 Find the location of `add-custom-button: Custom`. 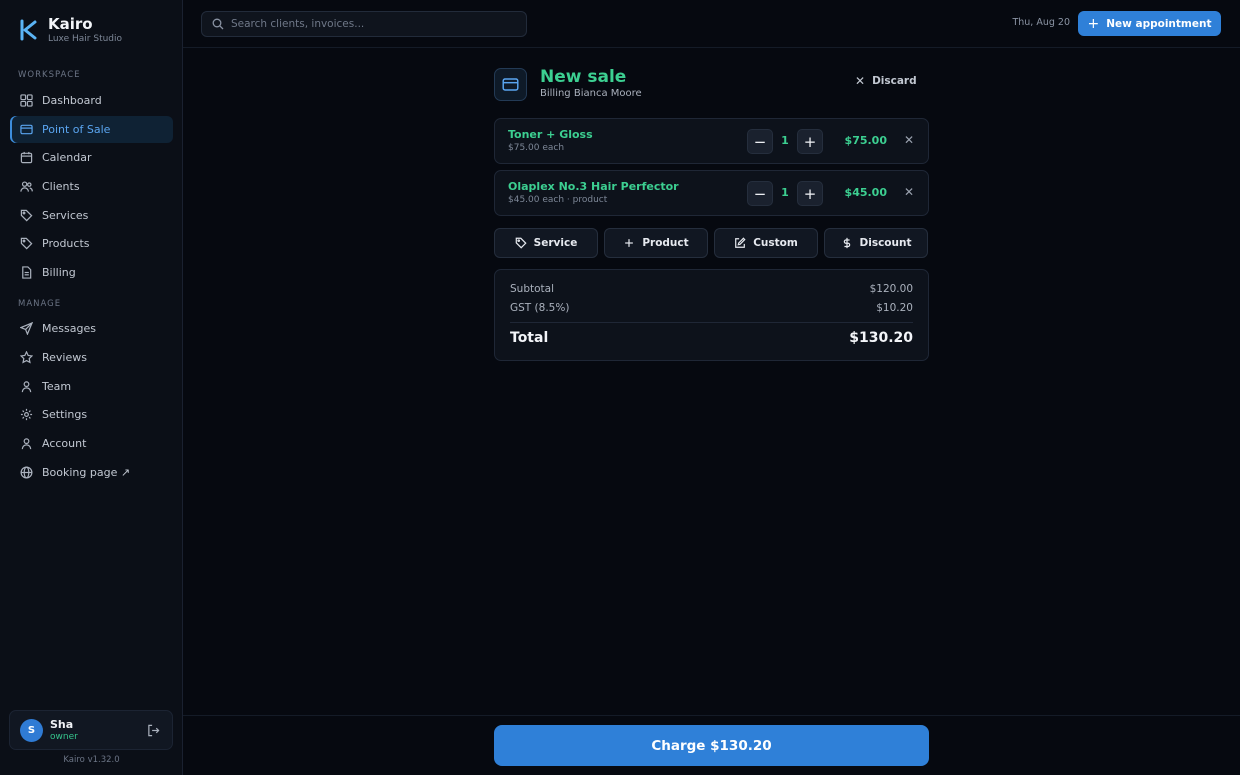

add-custom-button: Custom is located at coordinates (766, 243).